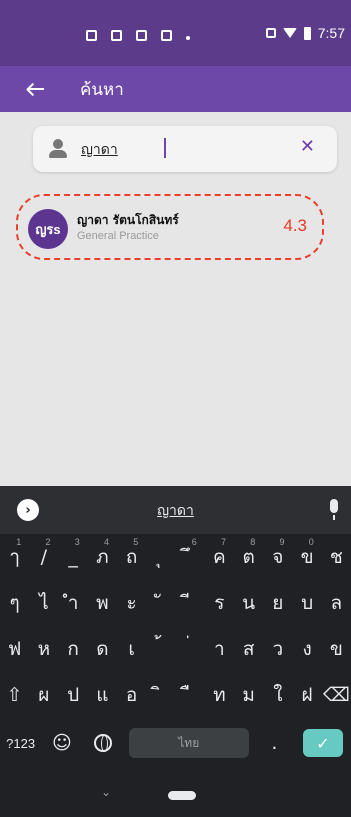  I want to click on result-specialty: General Practice, so click(118, 236).